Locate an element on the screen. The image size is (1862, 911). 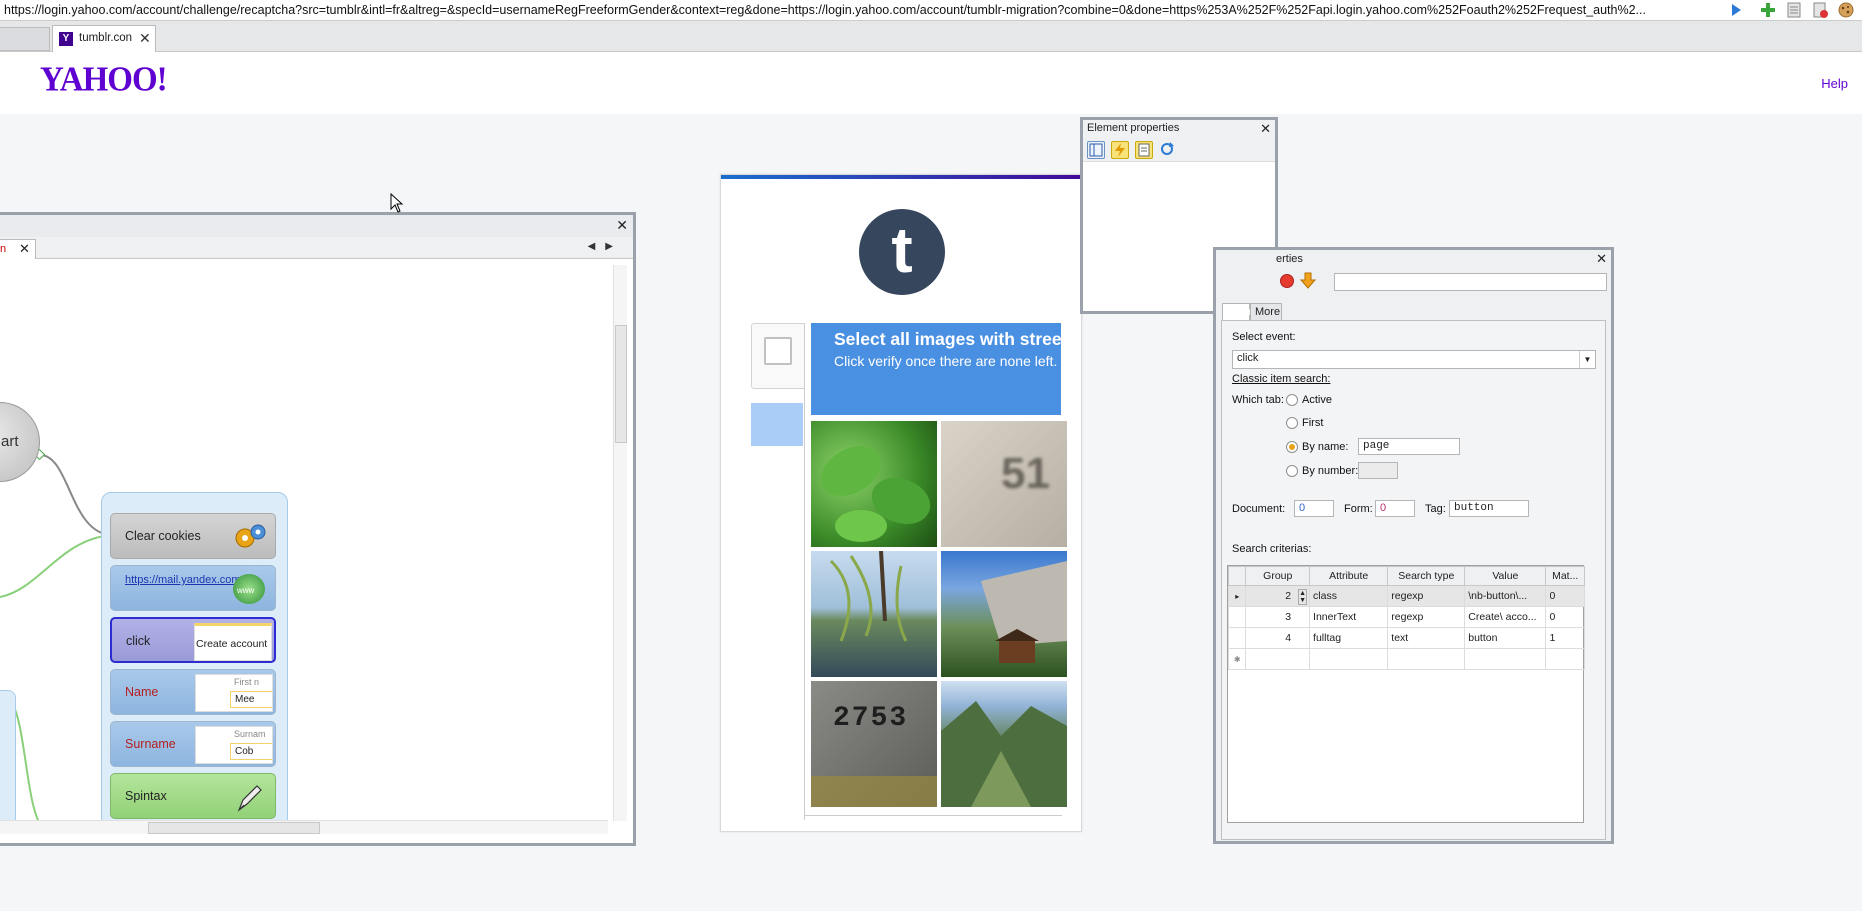
captcha-tile-mountain-cabin is located at coordinates (1004, 614).